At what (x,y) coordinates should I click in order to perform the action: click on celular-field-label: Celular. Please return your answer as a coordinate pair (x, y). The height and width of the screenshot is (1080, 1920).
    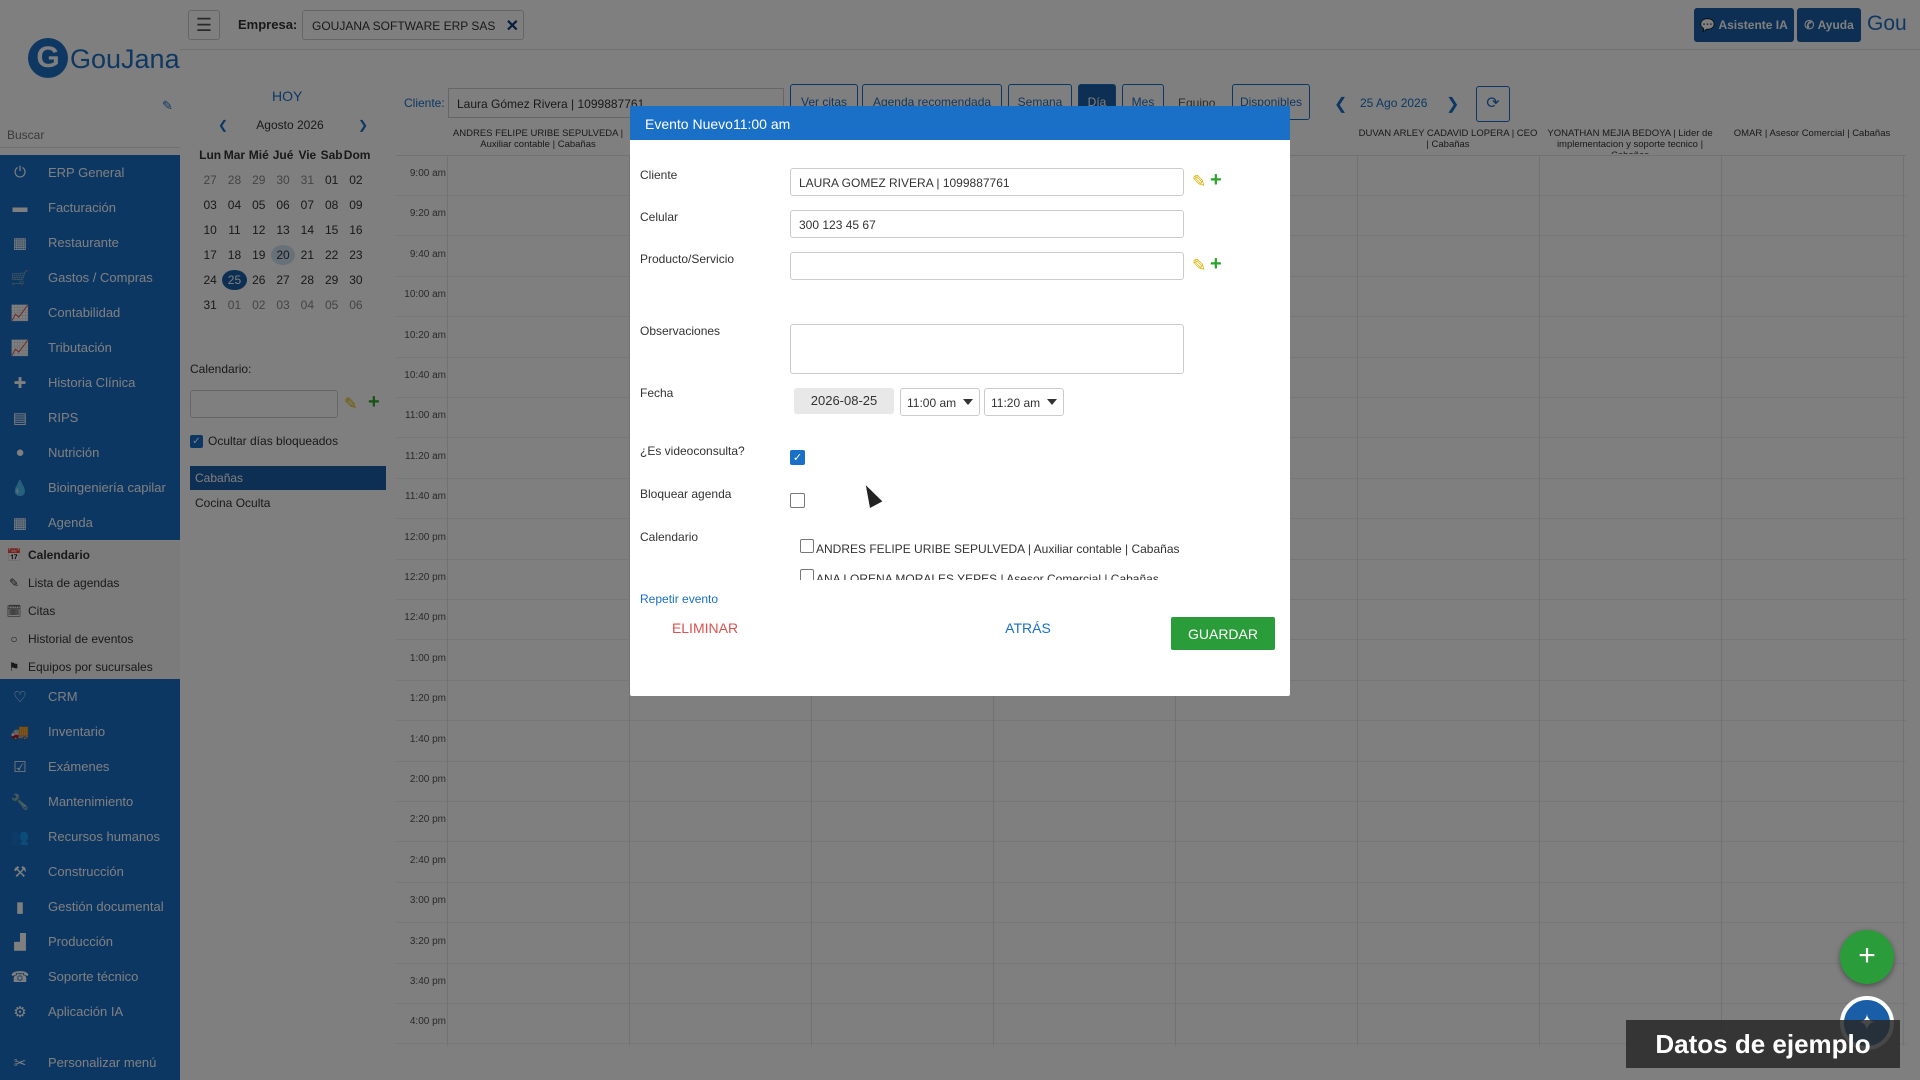
    Looking at the image, I should click on (659, 217).